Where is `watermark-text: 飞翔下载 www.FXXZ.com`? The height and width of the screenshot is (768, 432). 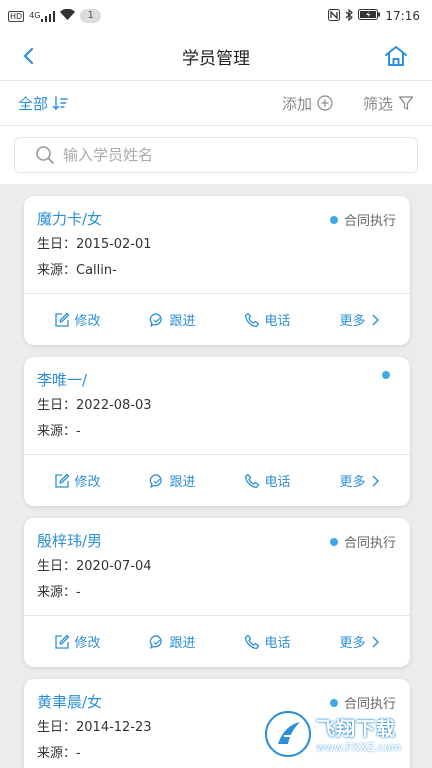 watermark-text: 飞翔下载 www.FXXZ.com is located at coordinates (358, 734).